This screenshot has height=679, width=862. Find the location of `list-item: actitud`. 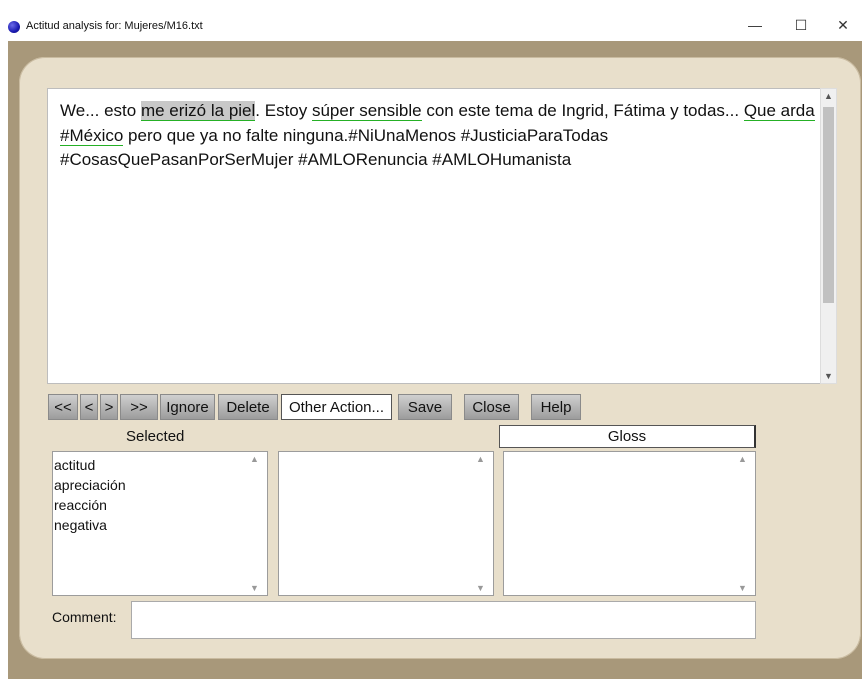

list-item: actitud is located at coordinates (90, 465).